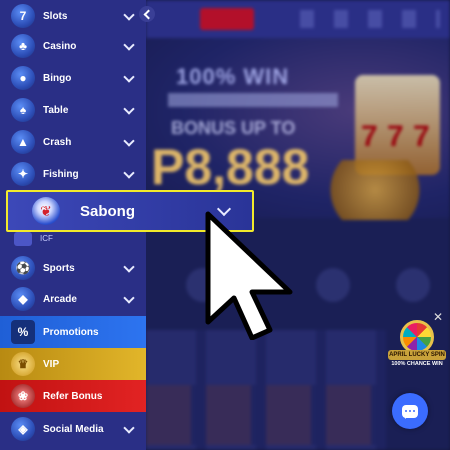 Image resolution: width=450 pixels, height=450 pixels. What do you see at coordinates (23, 239) in the screenshot?
I see `icf-icon` at bounding box center [23, 239].